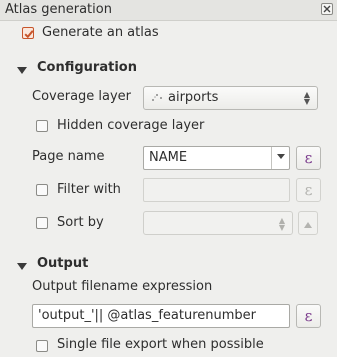 Image resolution: width=337 pixels, height=357 pixels. Describe the element at coordinates (68, 156) in the screenshot. I see `page-name-label: Page name` at that location.